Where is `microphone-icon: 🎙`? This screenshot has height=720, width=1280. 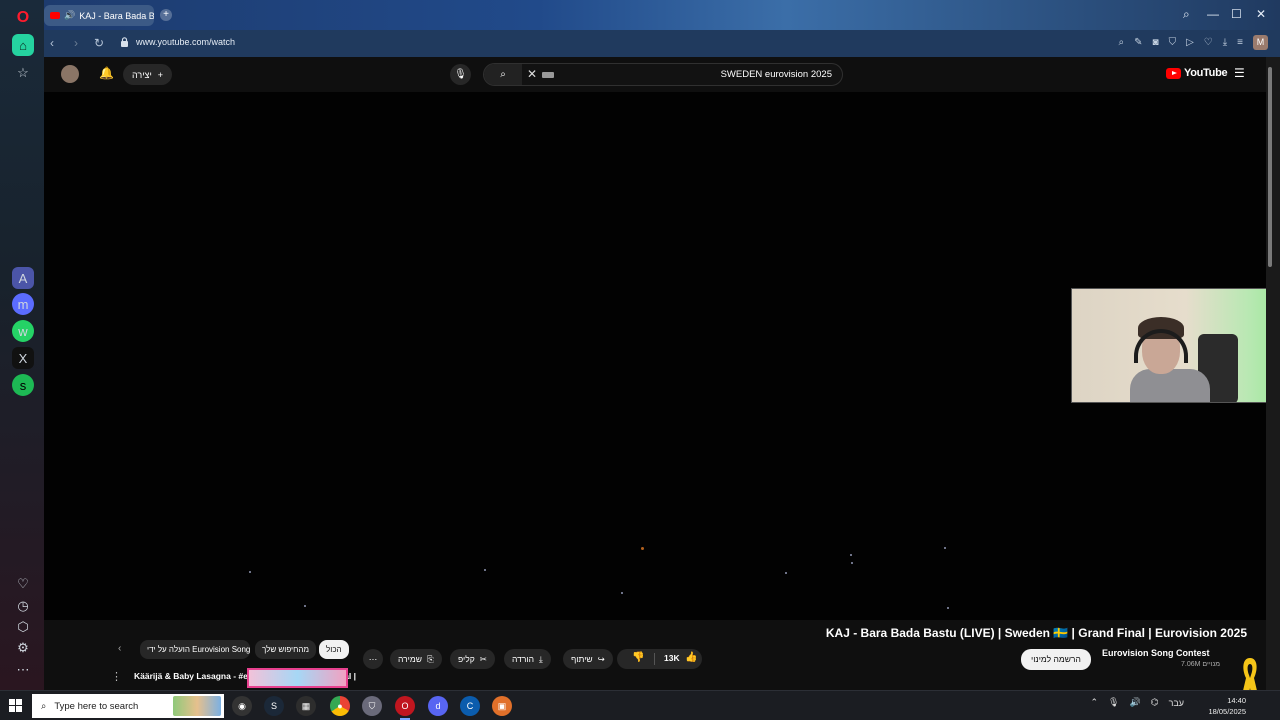
microphone-icon: 🎙 is located at coordinates (1113, 702).